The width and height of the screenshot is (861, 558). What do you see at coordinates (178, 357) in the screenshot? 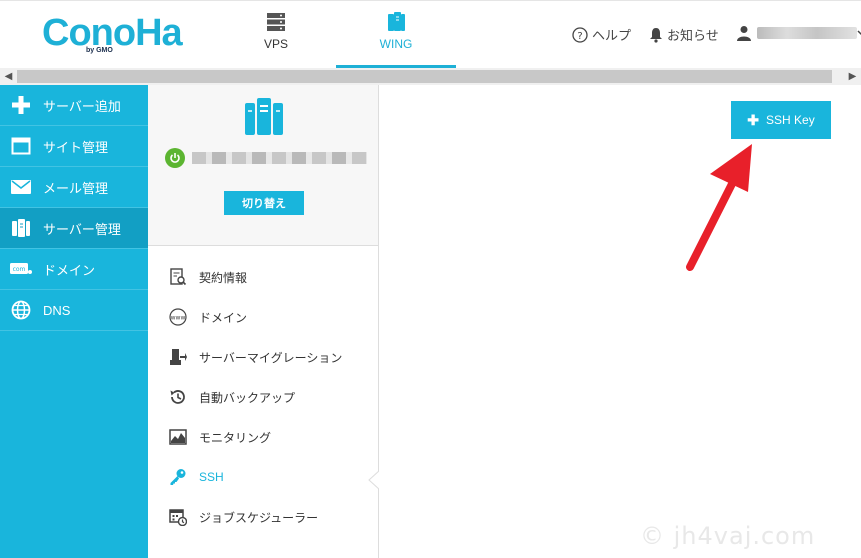
I see `migration-icon` at bounding box center [178, 357].